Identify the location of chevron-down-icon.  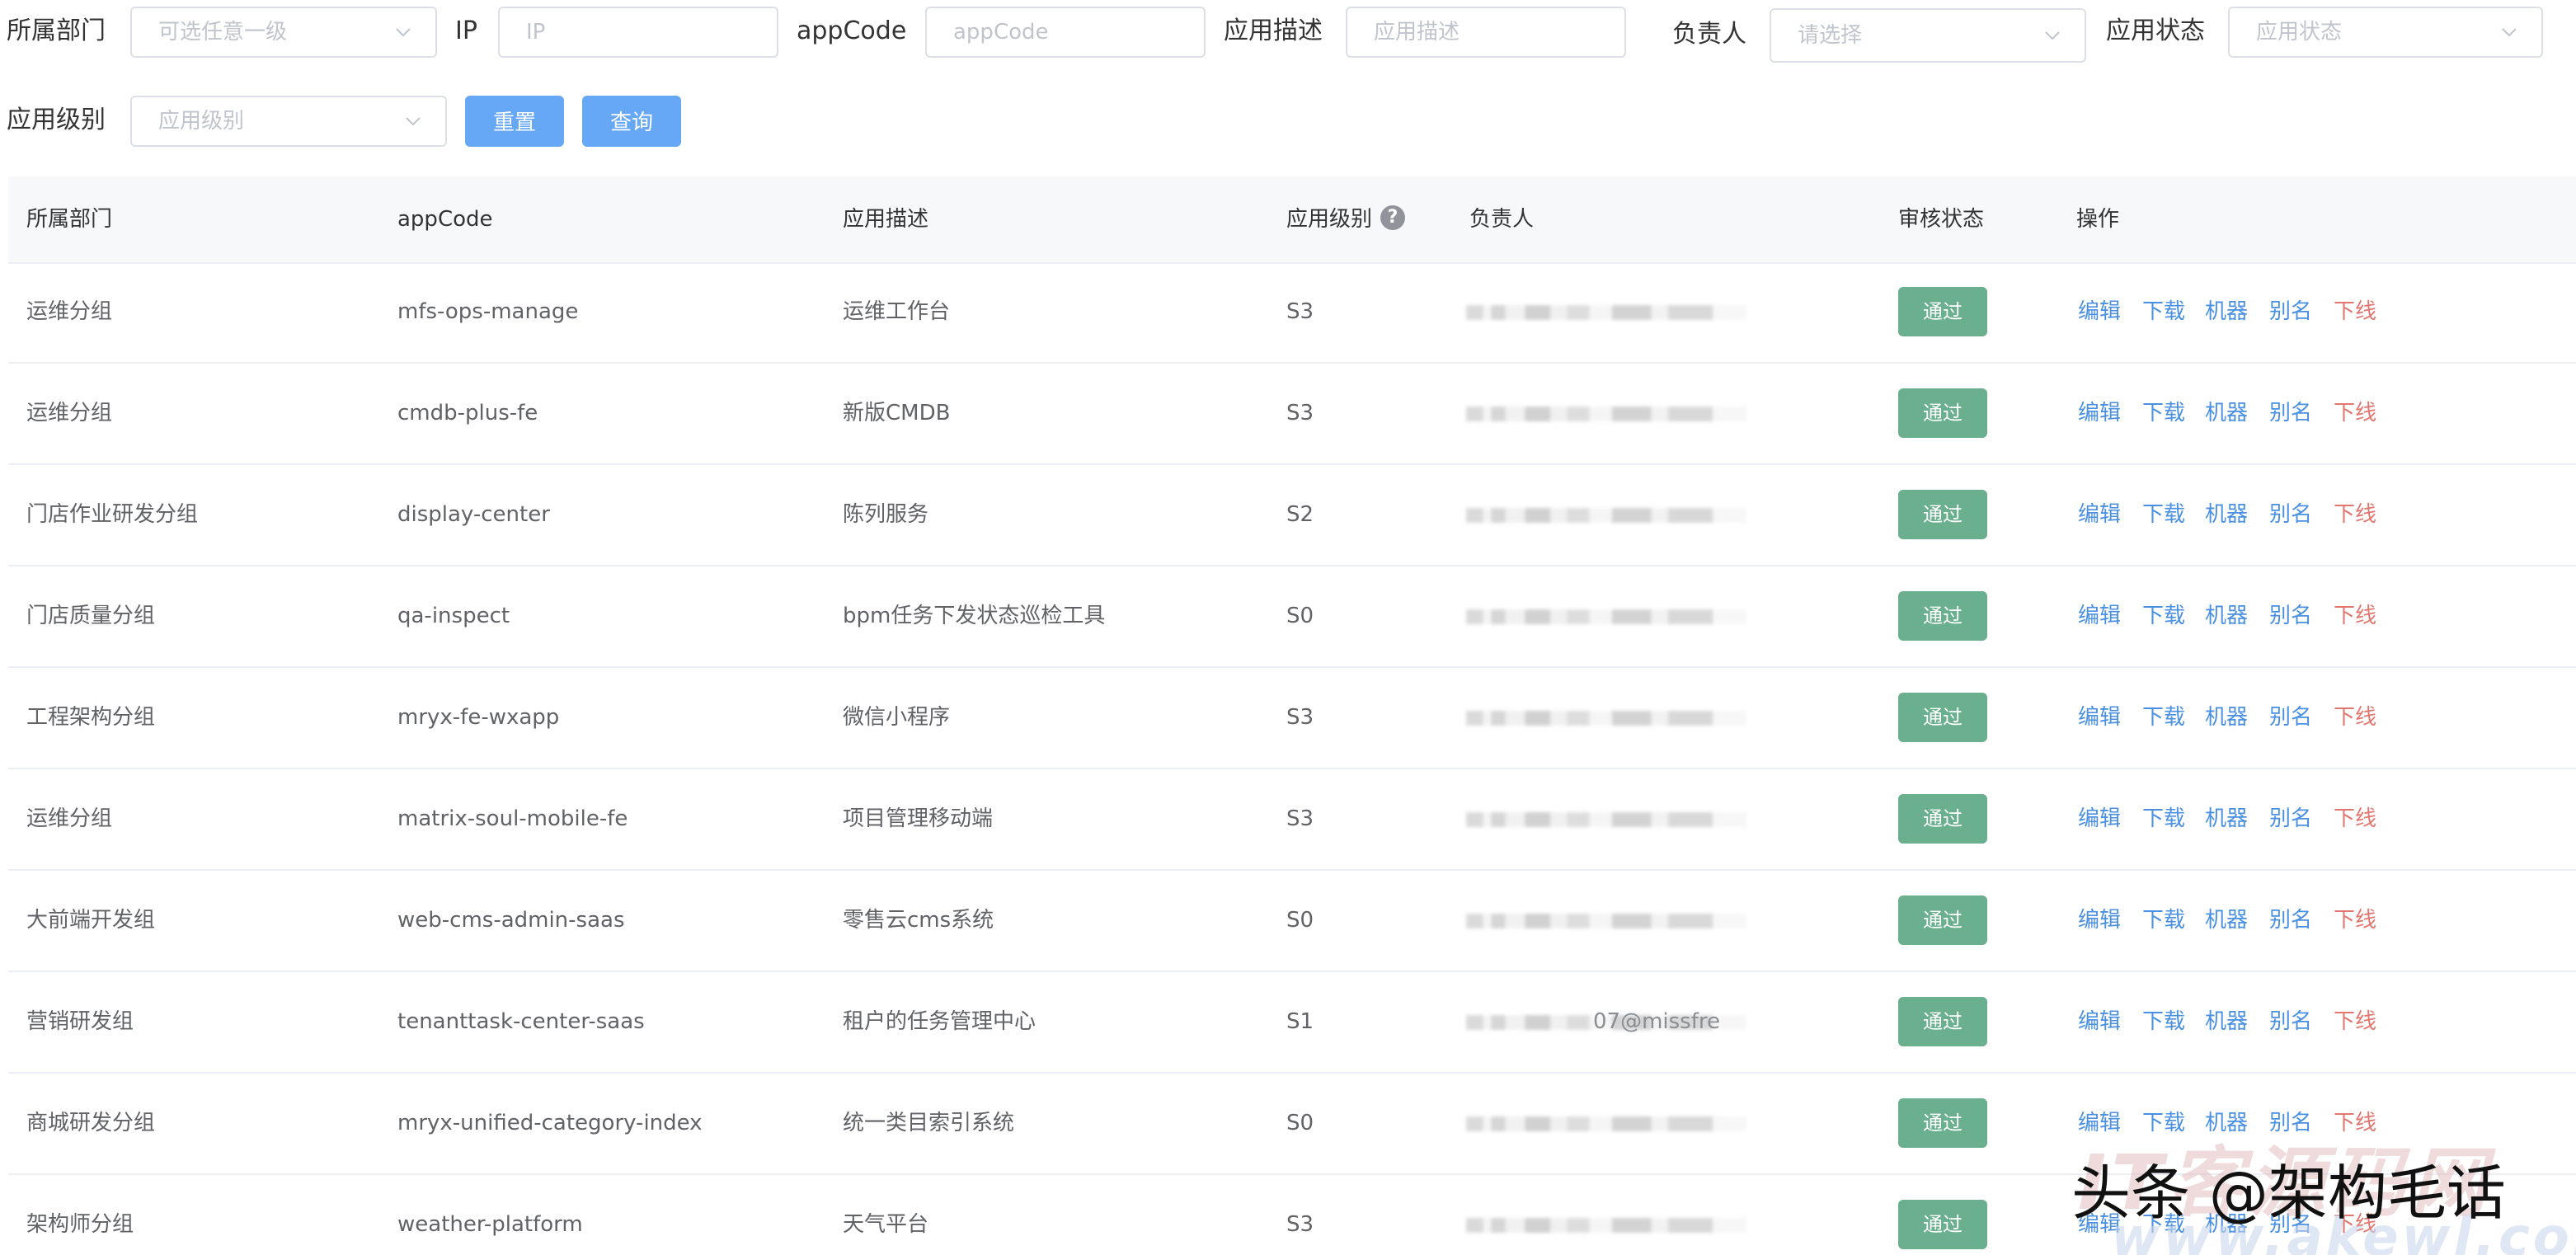
(2052, 35).